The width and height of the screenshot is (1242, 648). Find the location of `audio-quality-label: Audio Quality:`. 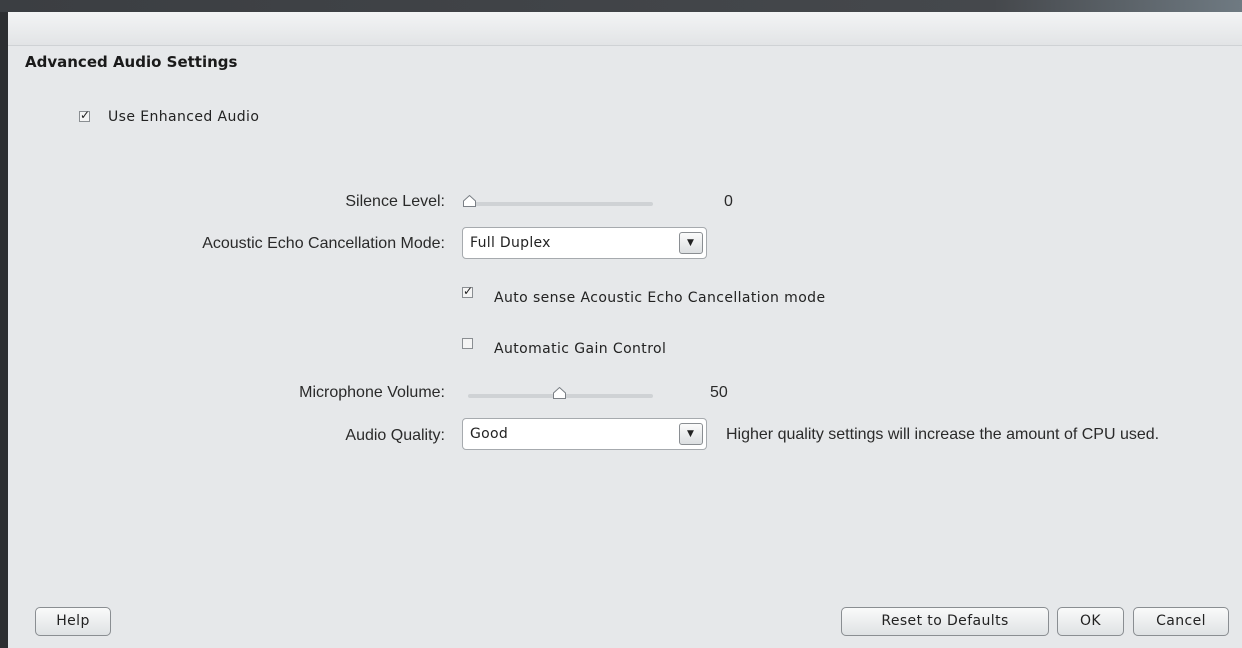

audio-quality-label: Audio Quality: is located at coordinates (395, 435).